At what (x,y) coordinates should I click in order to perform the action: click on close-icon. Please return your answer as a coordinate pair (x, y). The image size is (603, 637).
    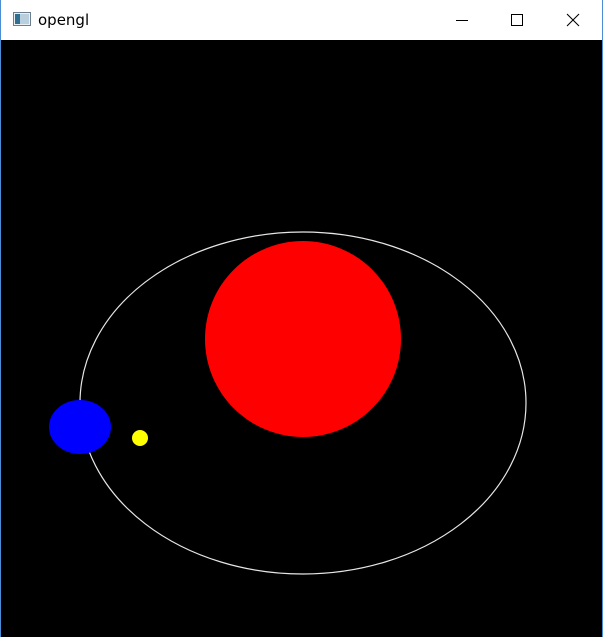
    Looking at the image, I should click on (573, 20).